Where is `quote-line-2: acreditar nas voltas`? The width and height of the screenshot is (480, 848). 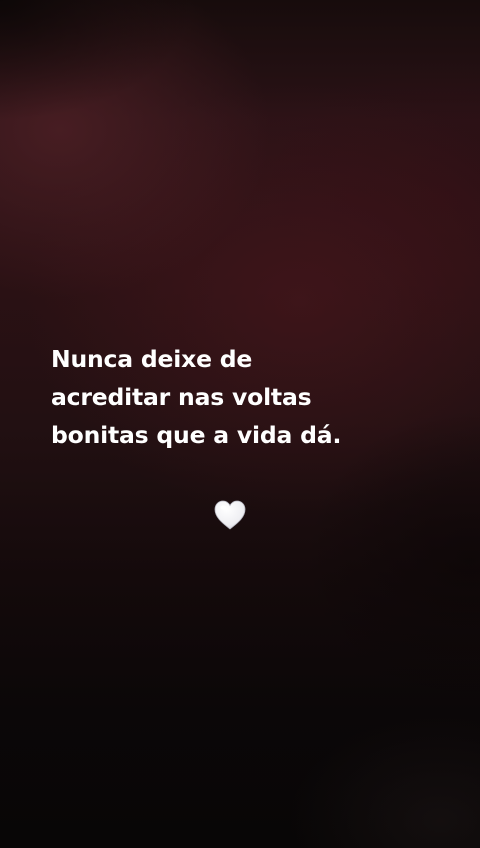 quote-line-2: acreditar nas voltas is located at coordinates (181, 397).